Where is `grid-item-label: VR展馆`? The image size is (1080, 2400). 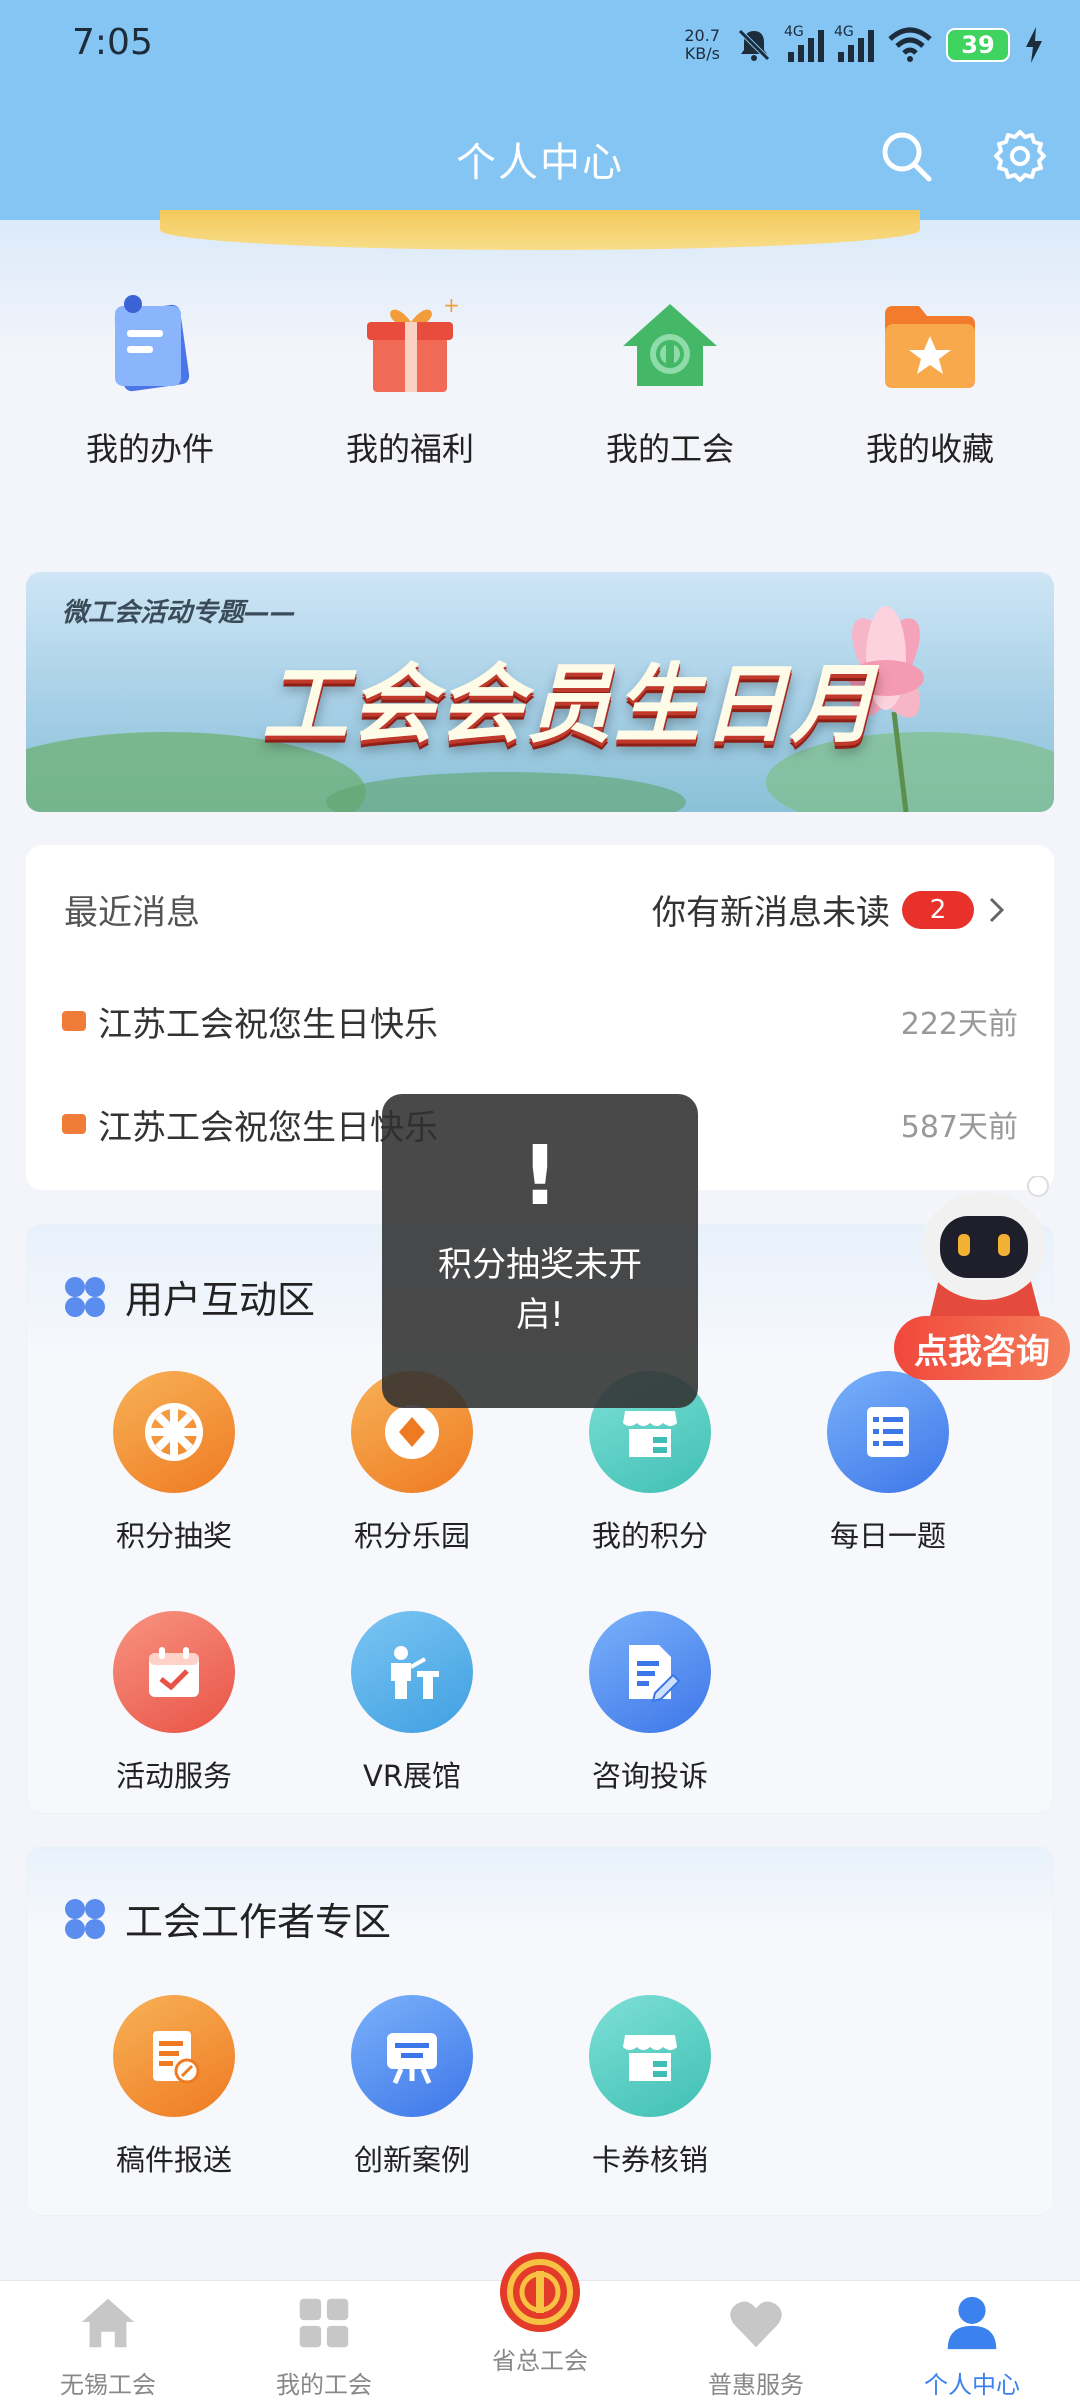 grid-item-label: VR展馆 is located at coordinates (412, 1776).